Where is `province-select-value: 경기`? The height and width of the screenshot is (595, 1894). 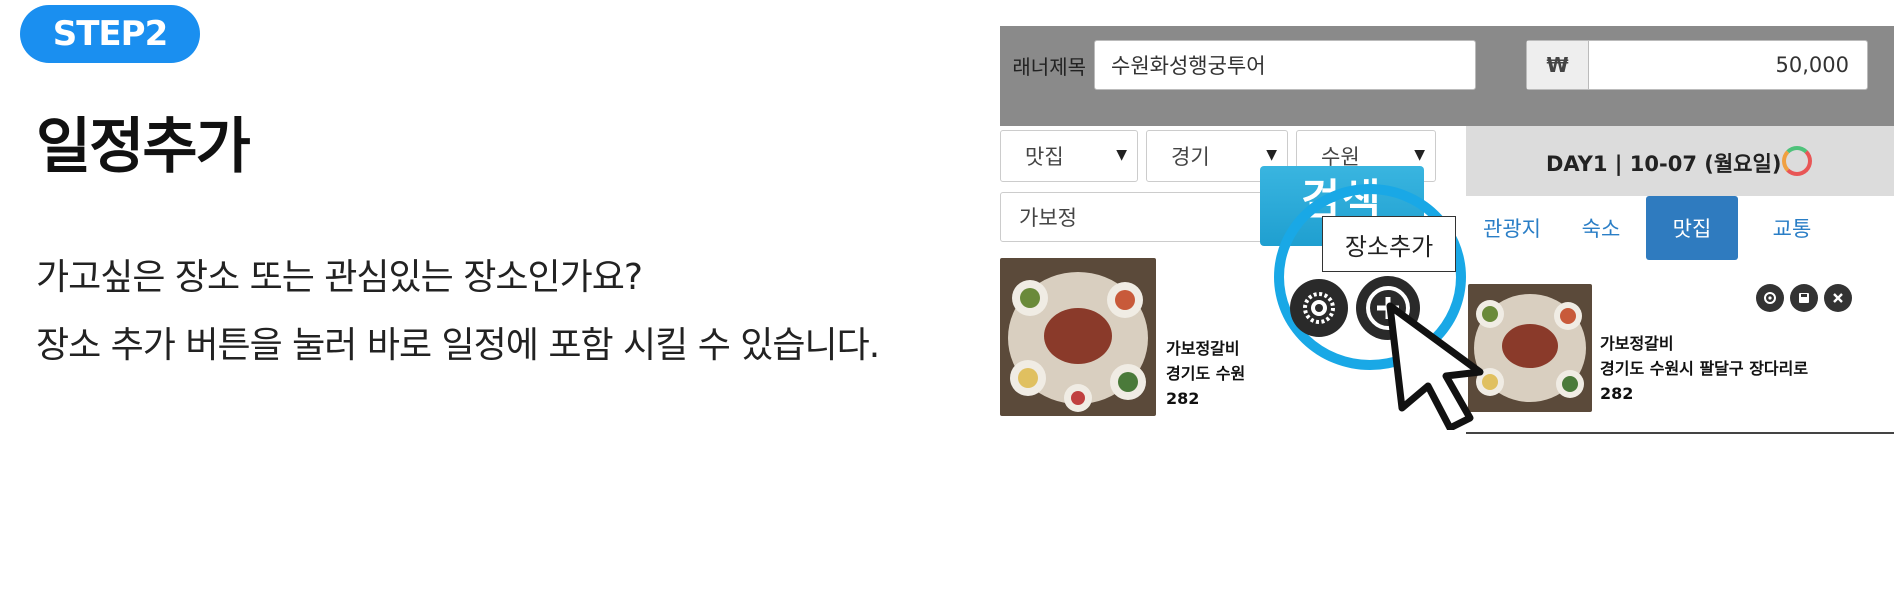 province-select-value: 경기 is located at coordinates (1190, 157).